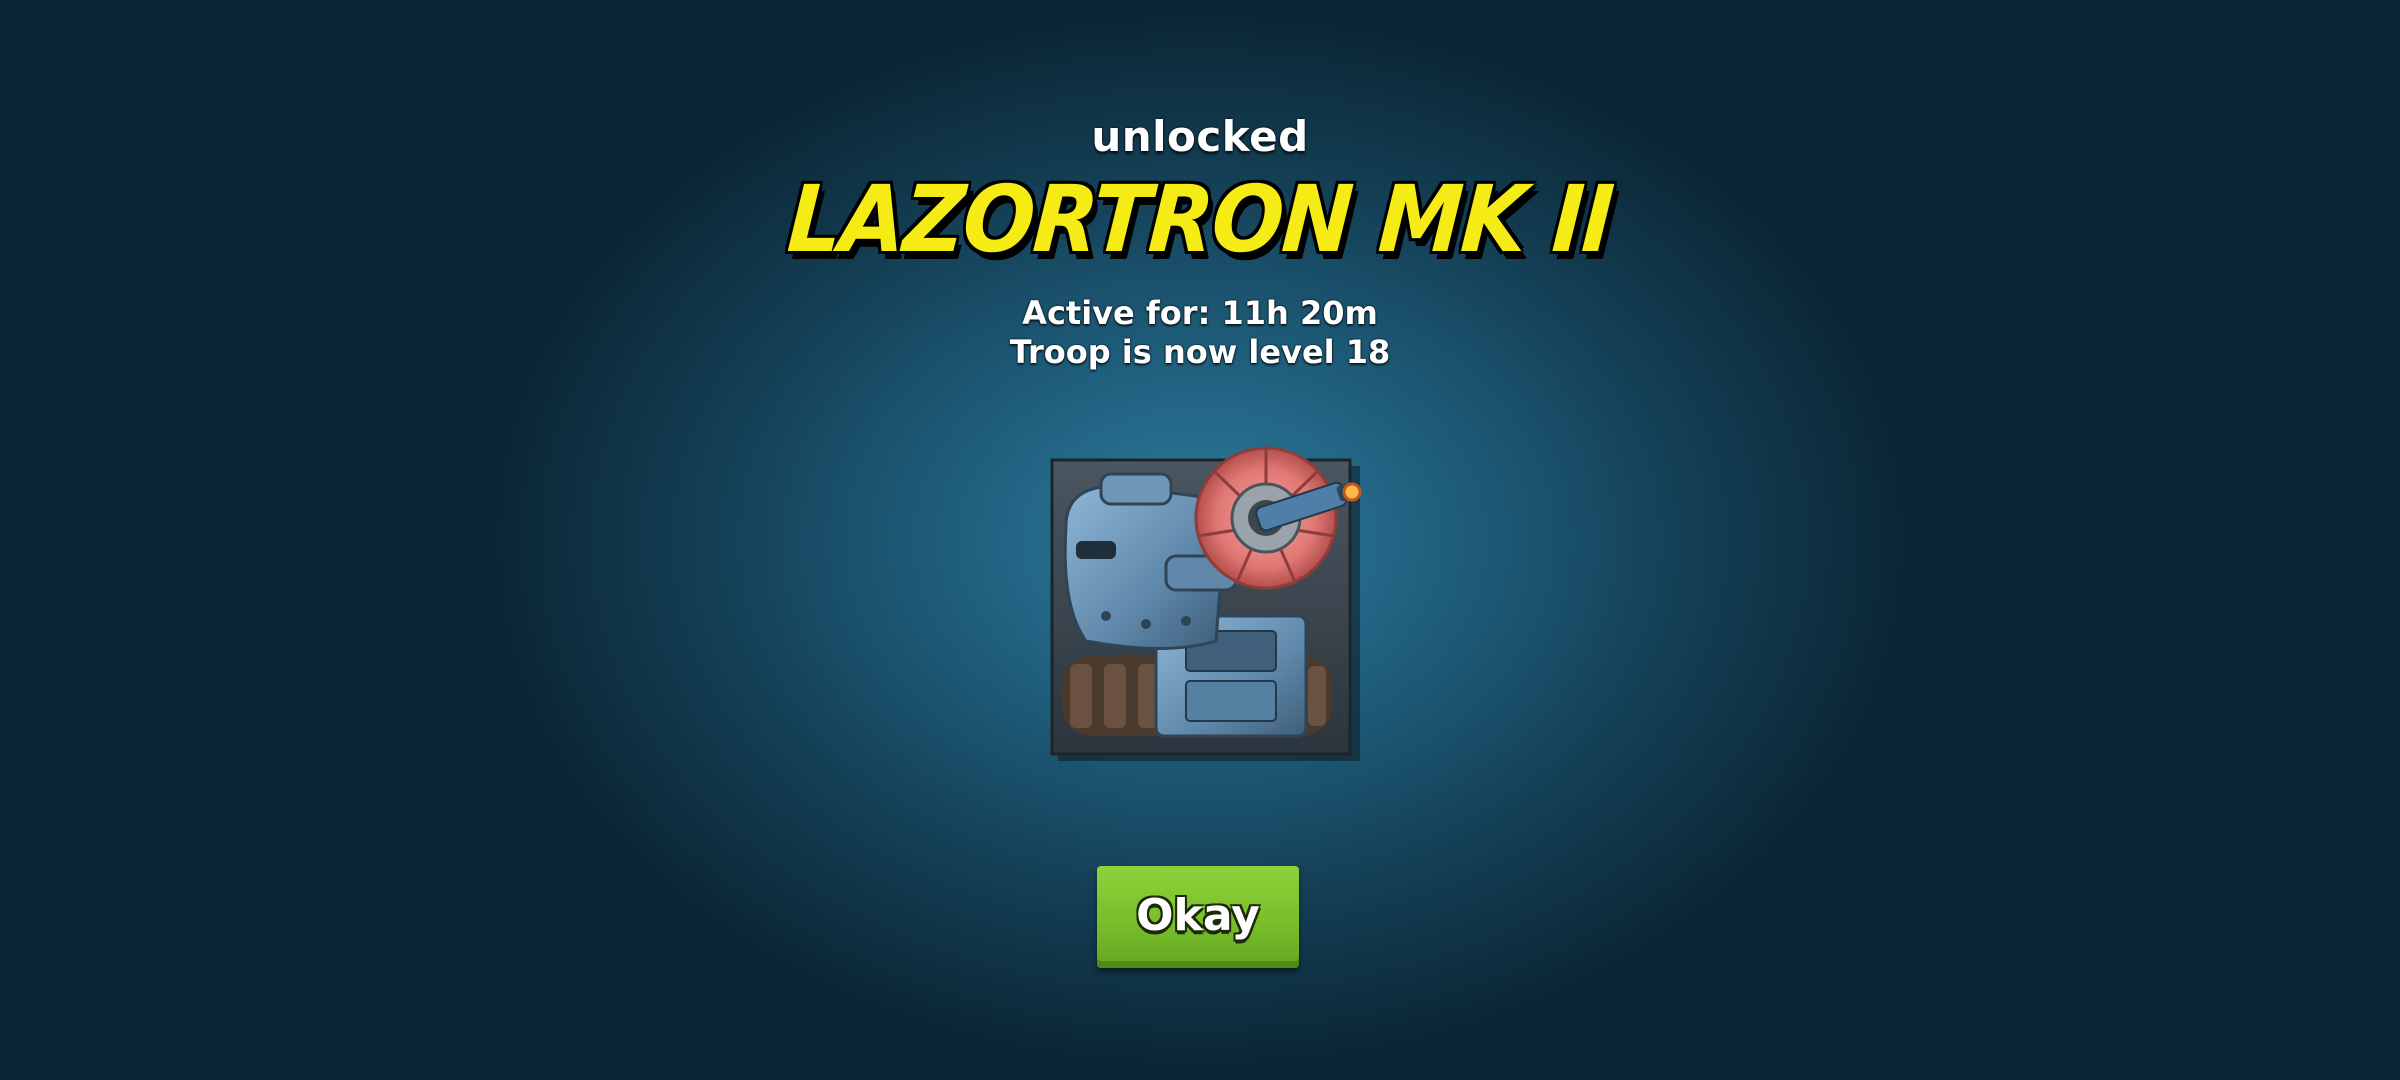 The image size is (2400, 1080). Describe the element at coordinates (1200, 219) in the screenshot. I see `troop-name-title: LAZORTRON MK II` at that location.